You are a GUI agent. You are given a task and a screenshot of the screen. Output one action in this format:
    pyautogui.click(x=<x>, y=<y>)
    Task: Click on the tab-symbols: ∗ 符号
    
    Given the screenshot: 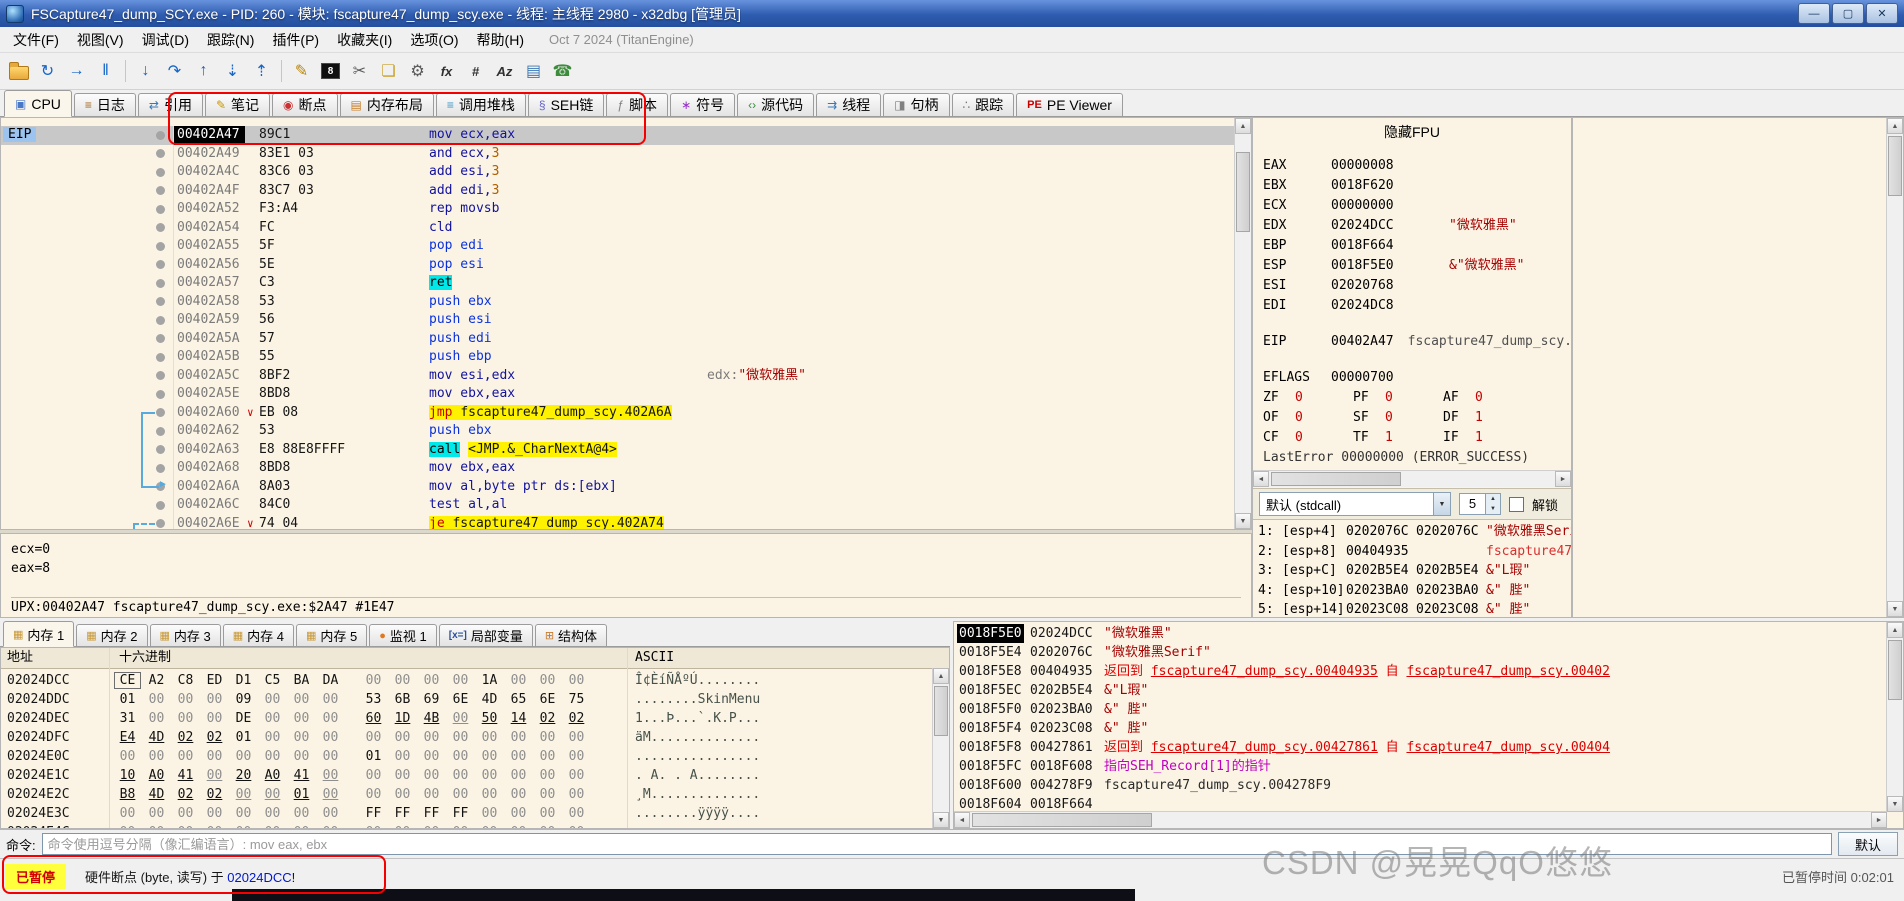 What is the action you would take?
    pyautogui.click(x=703, y=104)
    